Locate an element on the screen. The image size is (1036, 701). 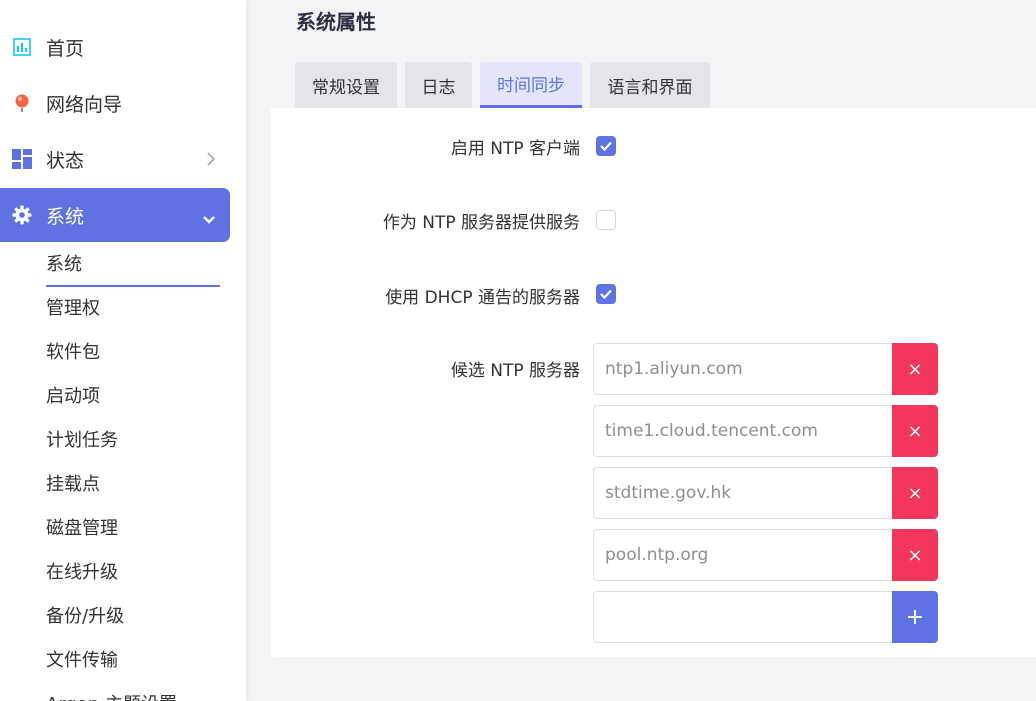
provide-ntp-server-checkbox is located at coordinates (606, 220).